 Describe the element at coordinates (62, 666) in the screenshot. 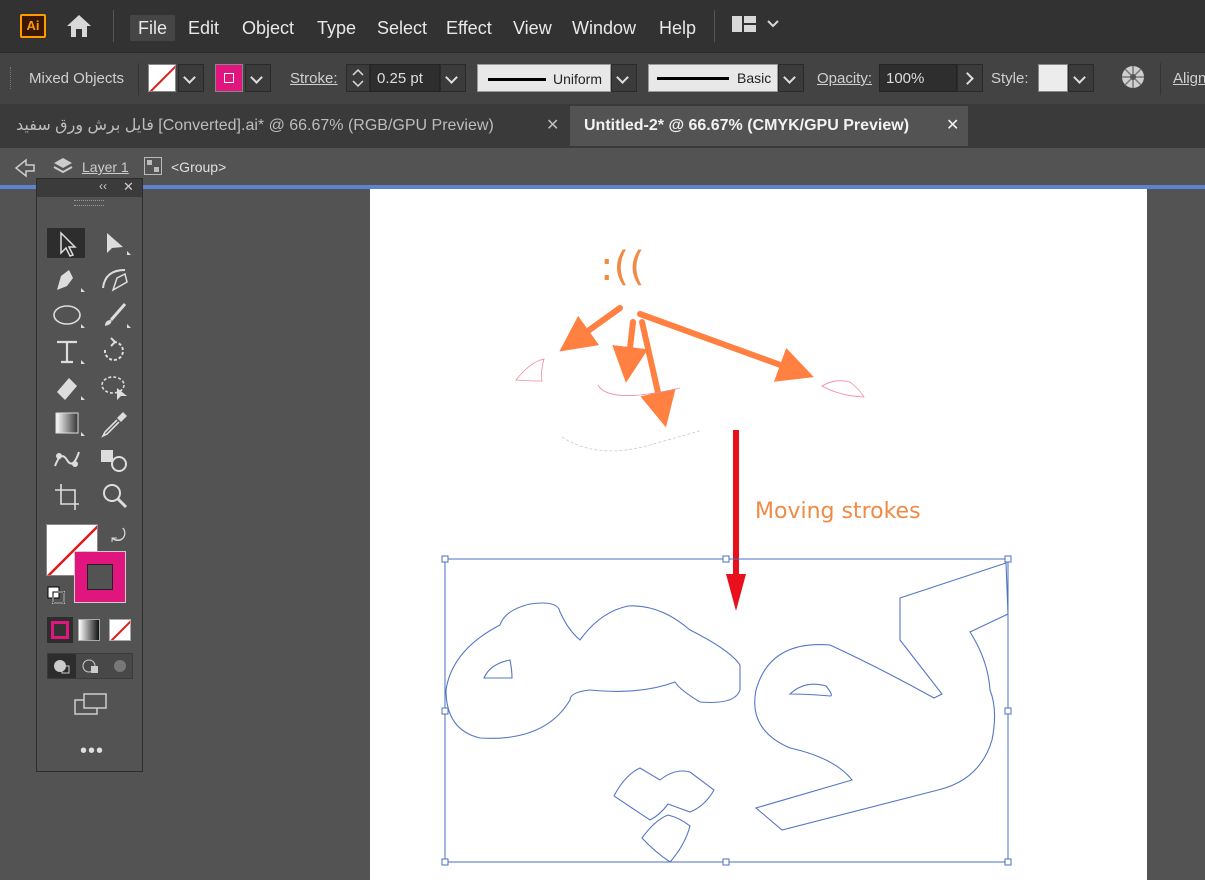

I see `draw-normal-icon` at that location.